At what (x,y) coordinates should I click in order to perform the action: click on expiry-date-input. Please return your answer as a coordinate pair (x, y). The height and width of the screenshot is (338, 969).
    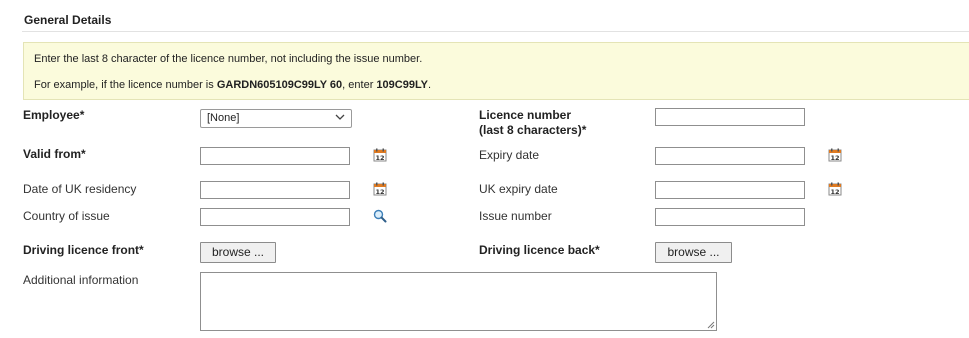
    Looking at the image, I should click on (730, 156).